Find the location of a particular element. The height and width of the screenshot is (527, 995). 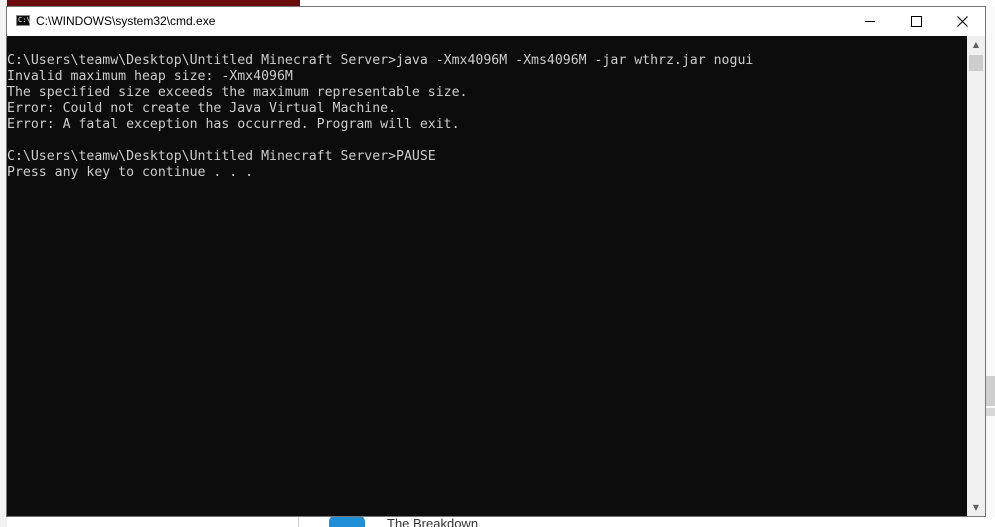

window-title: C:\WINDOWS\system32\cmd.exe is located at coordinates (126, 21).